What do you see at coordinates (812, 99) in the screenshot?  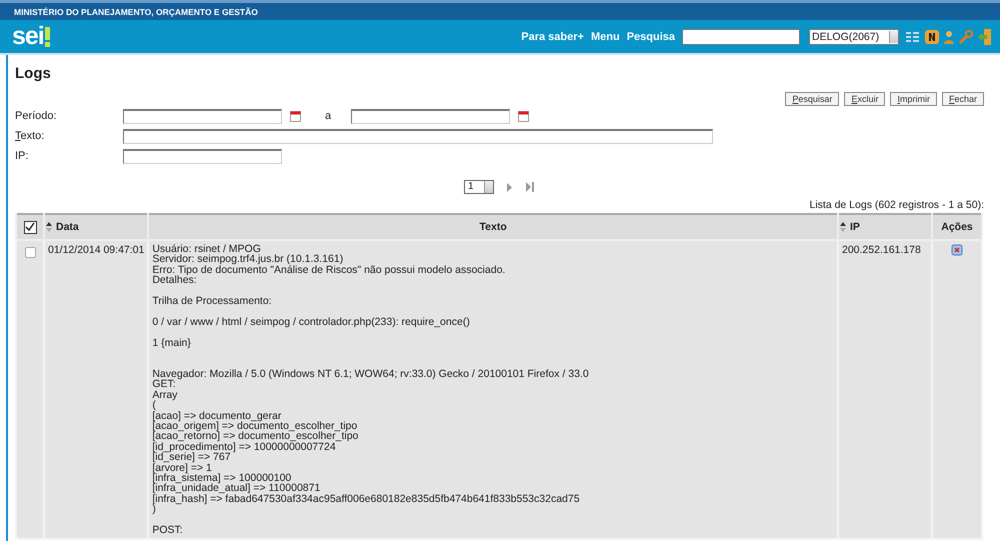 I see `toolbar-button: Pesquisar` at bounding box center [812, 99].